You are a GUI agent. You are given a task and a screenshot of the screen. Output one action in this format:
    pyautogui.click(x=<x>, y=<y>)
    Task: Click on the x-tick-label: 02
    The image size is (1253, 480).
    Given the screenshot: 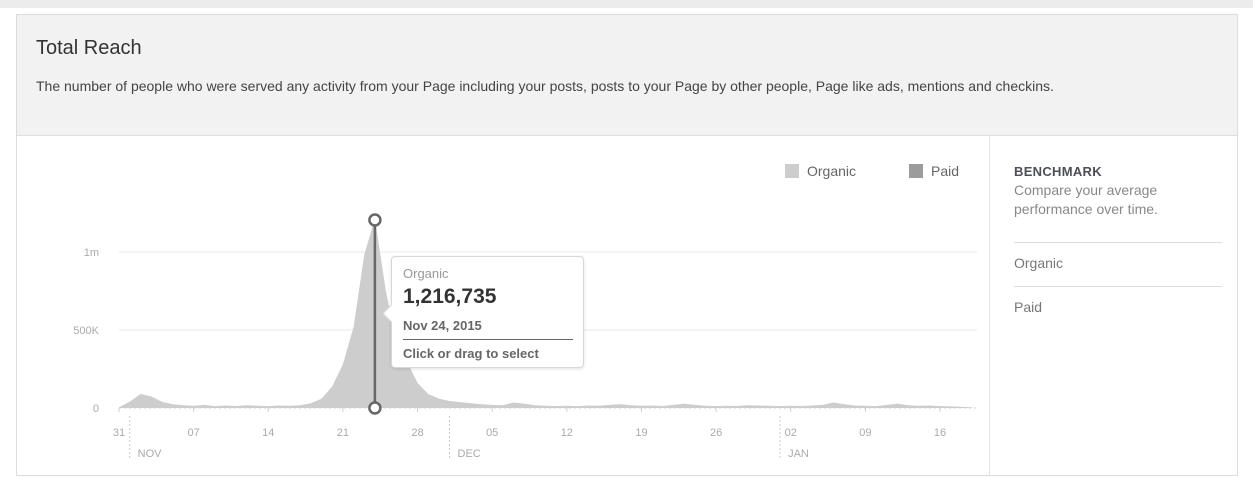 What is the action you would take?
    pyautogui.click(x=791, y=433)
    